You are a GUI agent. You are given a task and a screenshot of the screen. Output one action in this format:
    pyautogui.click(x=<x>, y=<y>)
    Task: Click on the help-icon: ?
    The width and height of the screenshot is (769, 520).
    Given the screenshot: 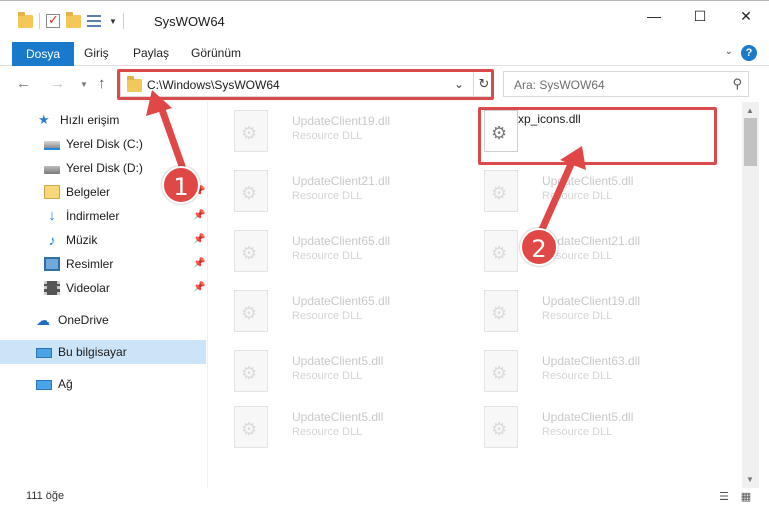 What is the action you would take?
    pyautogui.click(x=749, y=53)
    